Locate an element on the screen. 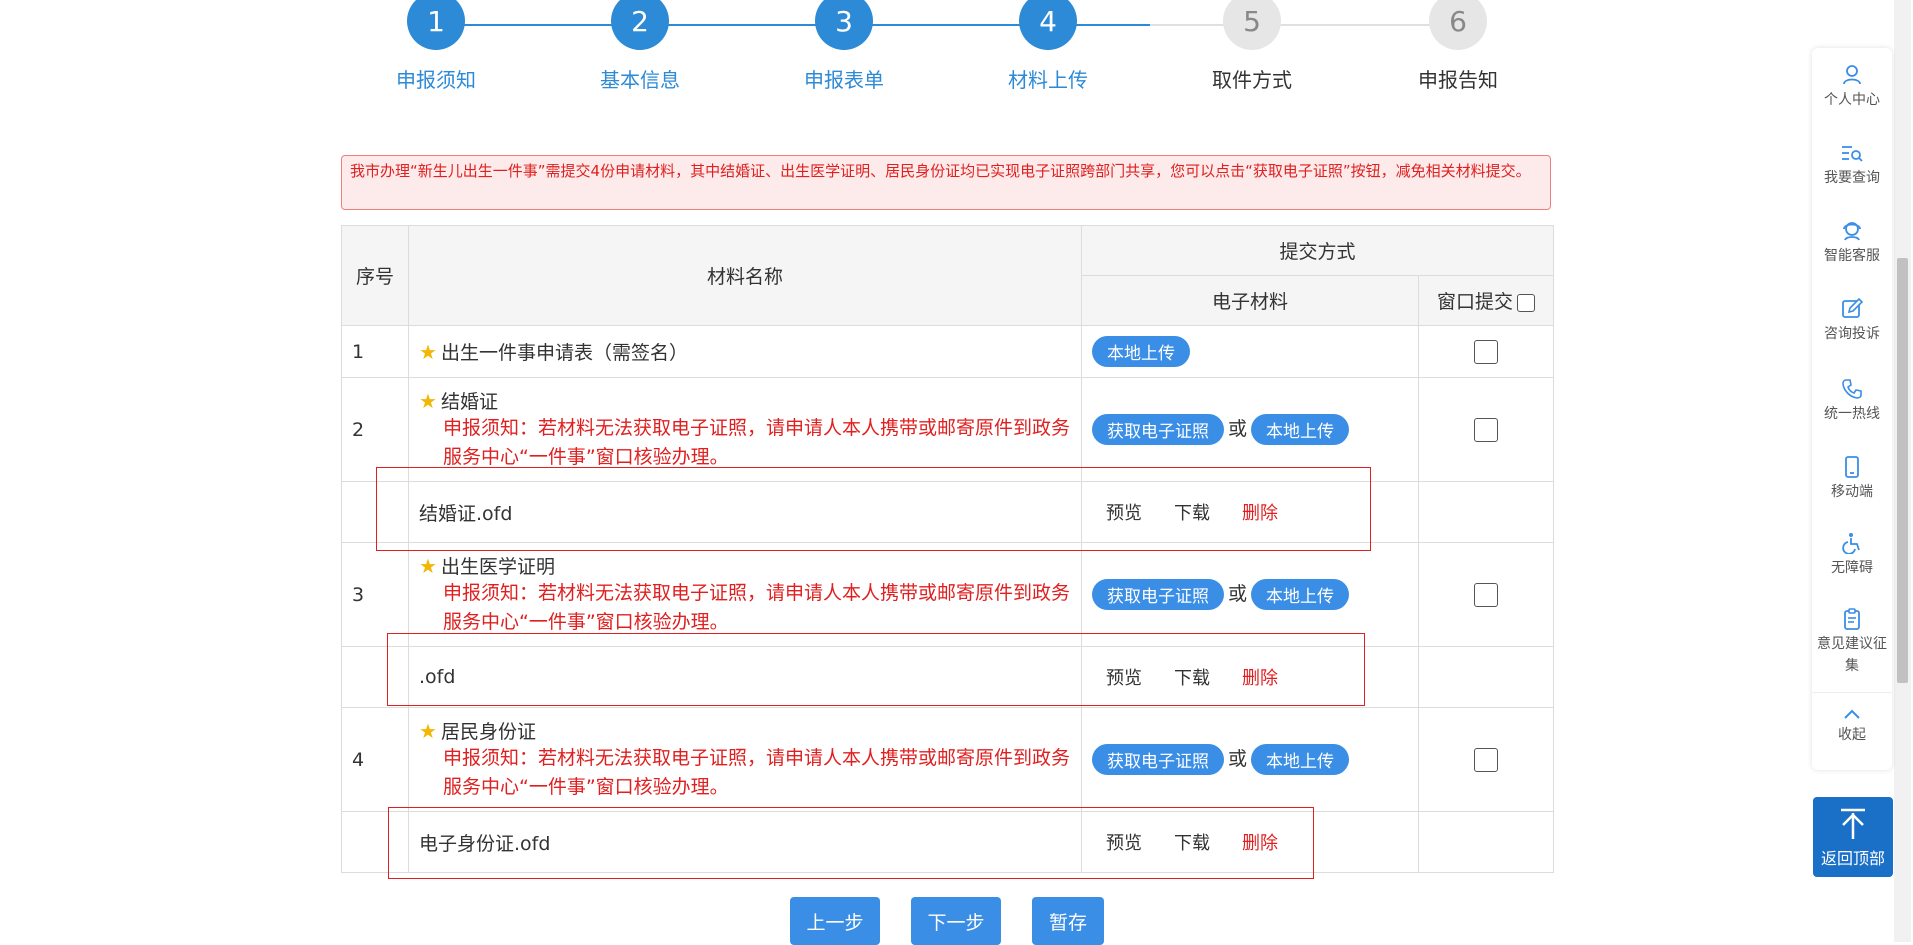  step-5-number: 5 is located at coordinates (1252, 25).